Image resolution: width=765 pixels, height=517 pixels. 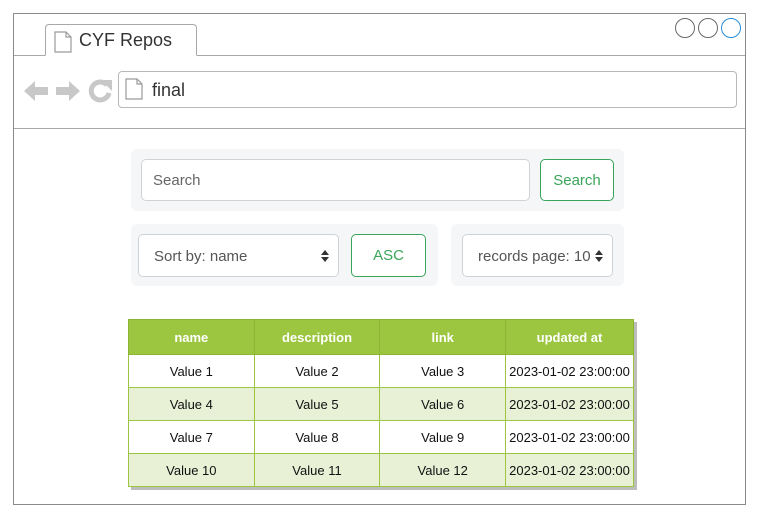 What do you see at coordinates (569, 337) in the screenshot?
I see `column-header-updated-at: updated at` at bounding box center [569, 337].